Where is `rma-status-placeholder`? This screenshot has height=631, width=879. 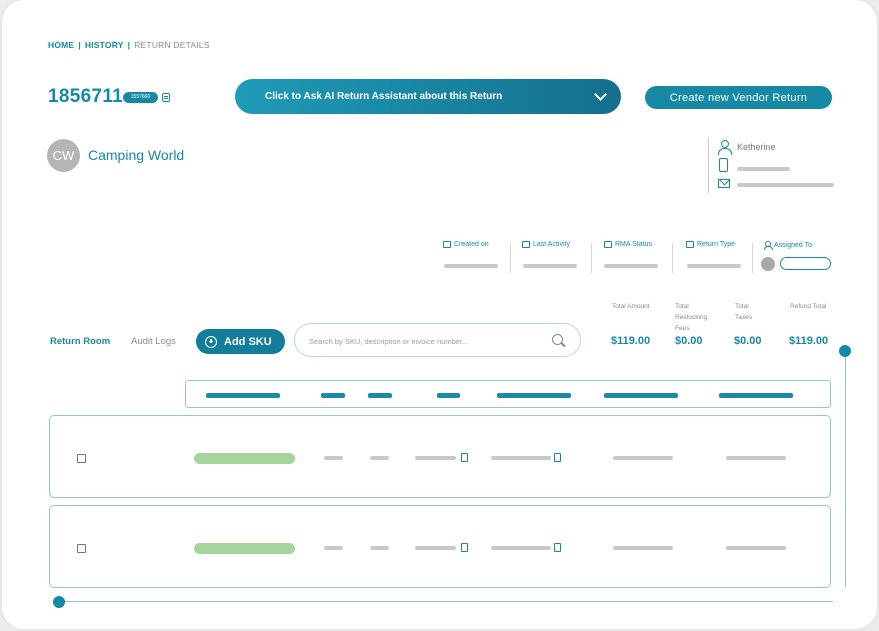
rma-status-placeholder is located at coordinates (631, 266).